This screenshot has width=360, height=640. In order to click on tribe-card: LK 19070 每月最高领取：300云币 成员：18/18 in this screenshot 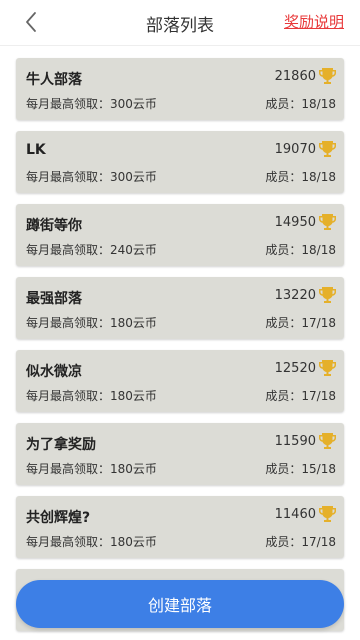, I will do `click(180, 162)`.